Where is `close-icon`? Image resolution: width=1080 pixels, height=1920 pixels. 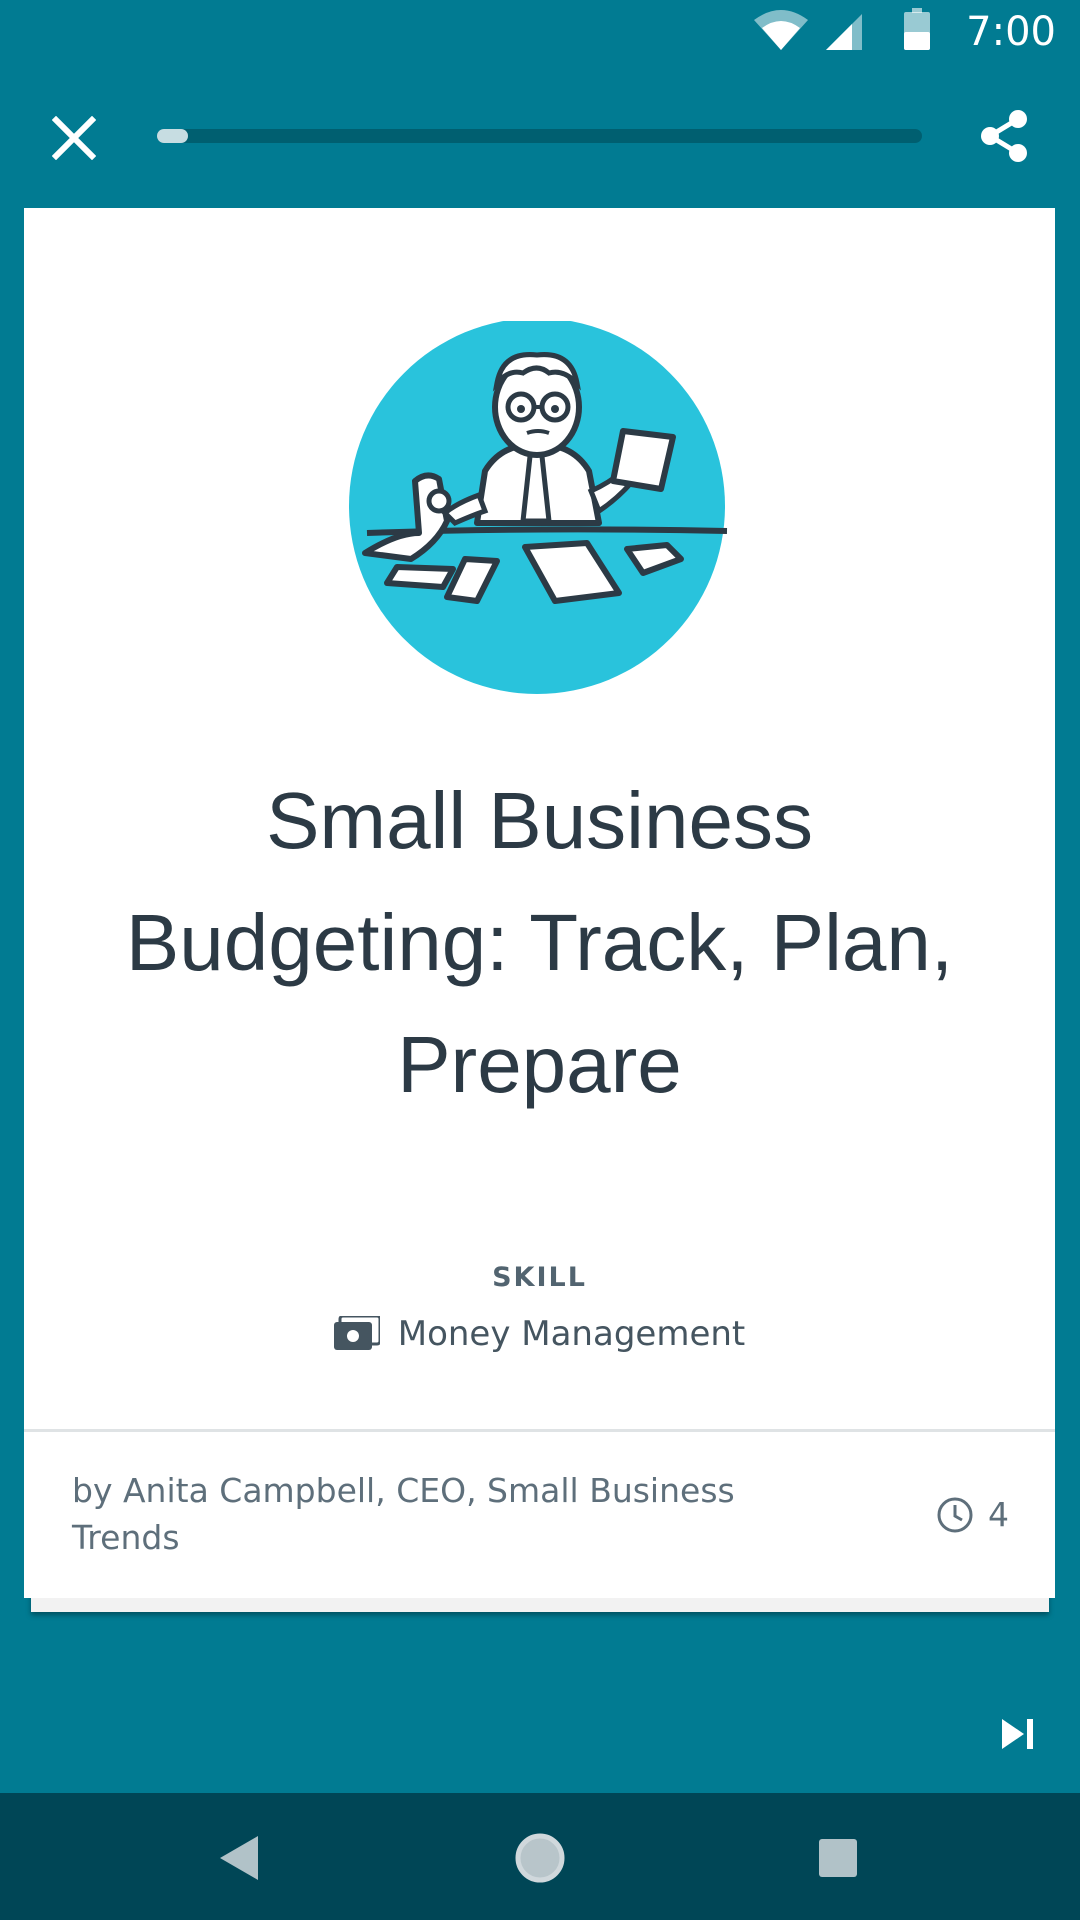 close-icon is located at coordinates (74, 138).